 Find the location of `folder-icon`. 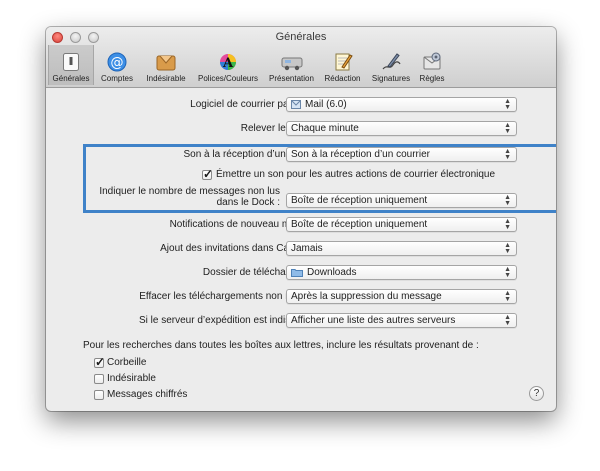

folder-icon is located at coordinates (297, 274).